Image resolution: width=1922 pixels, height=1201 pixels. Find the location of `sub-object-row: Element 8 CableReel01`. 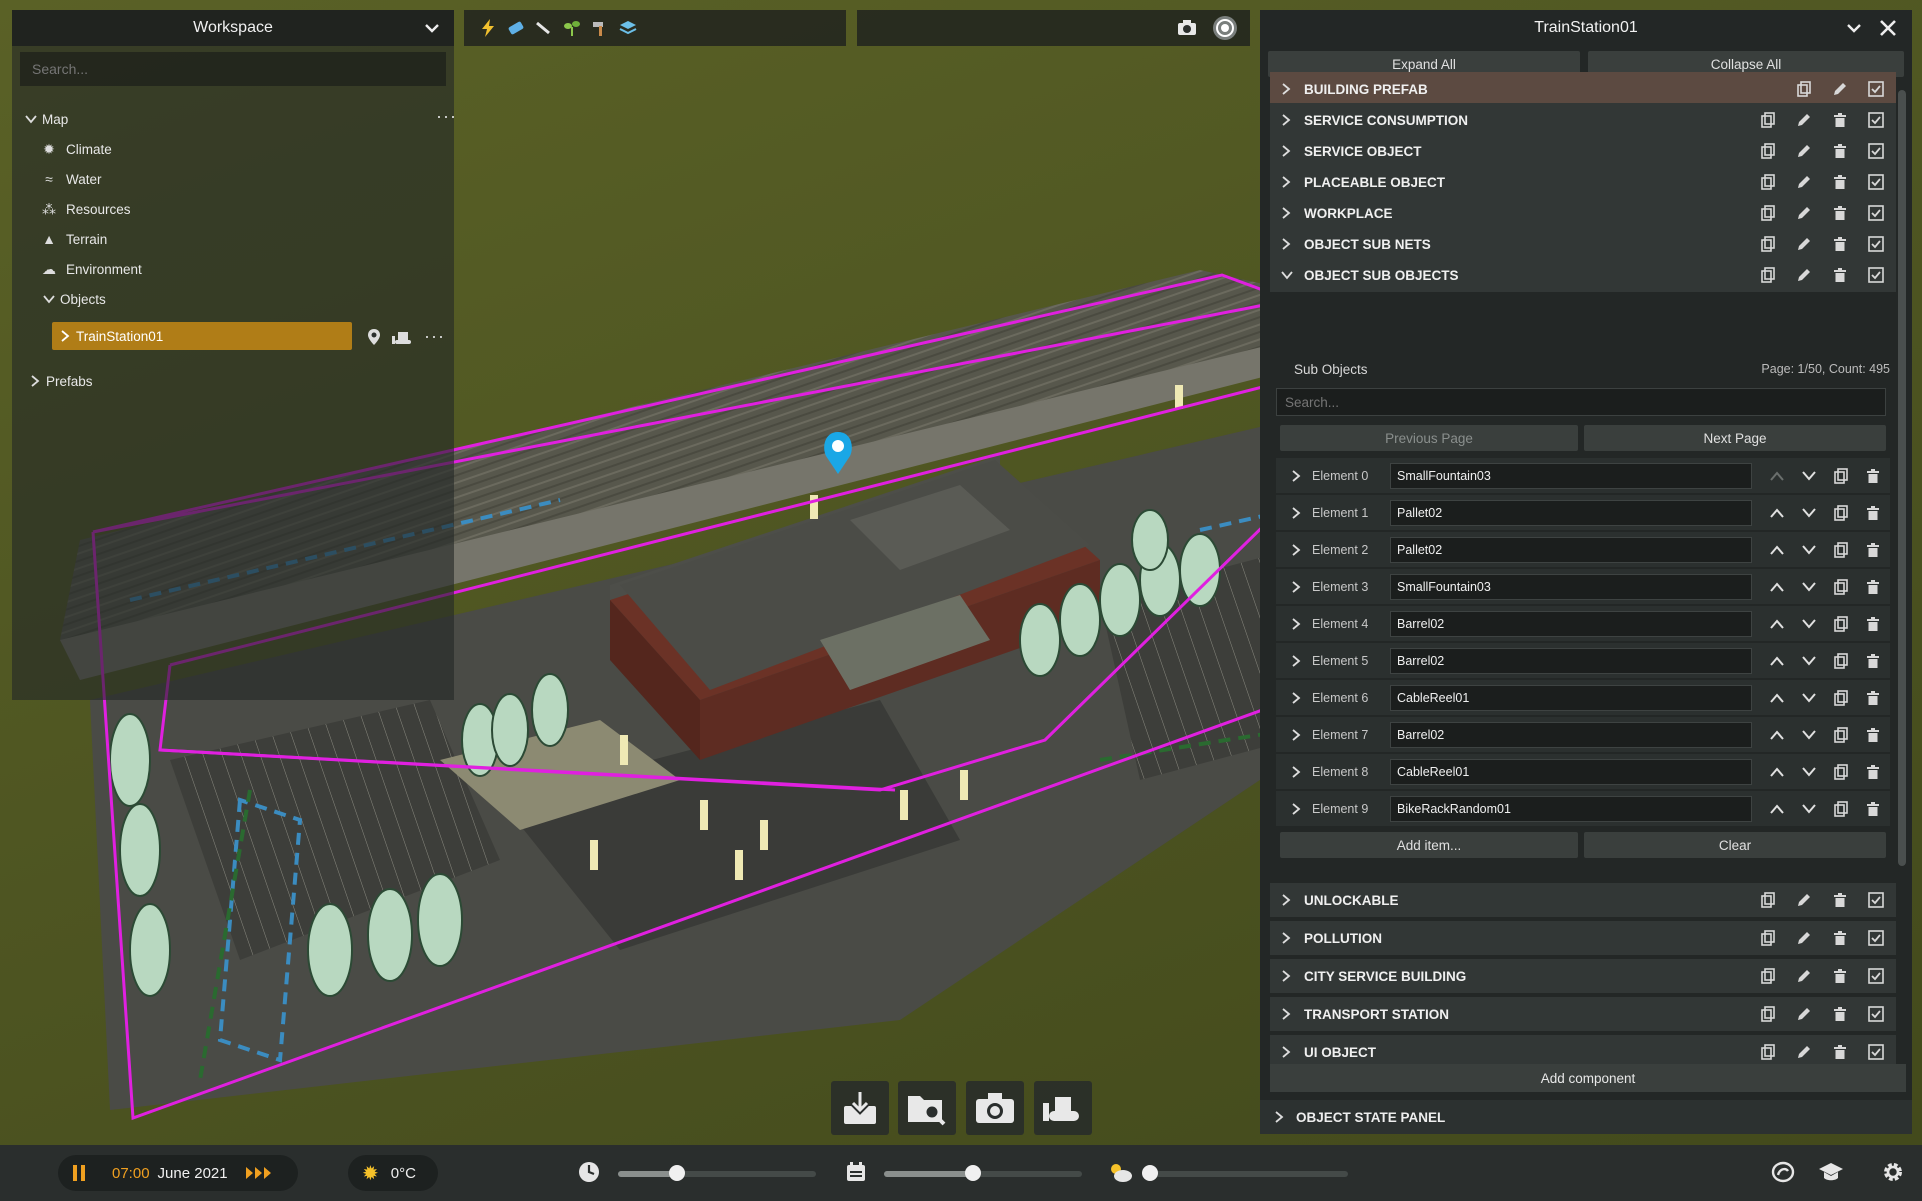

sub-object-row: Element 8 CableReel01 is located at coordinates (1583, 772).